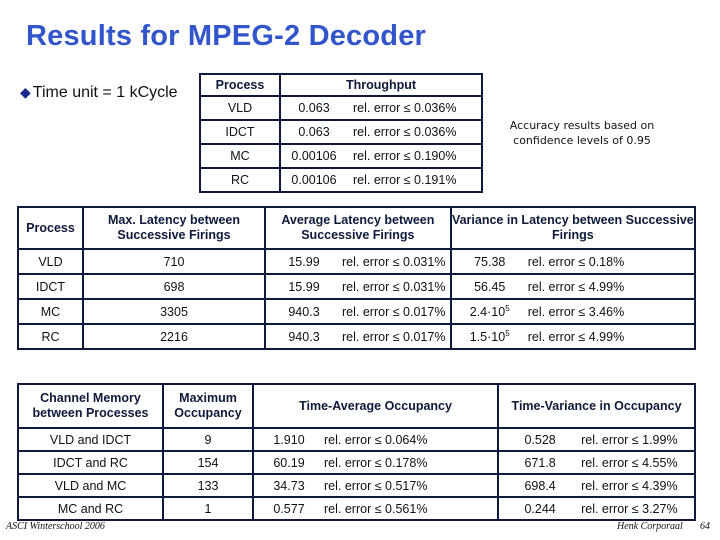 Image resolution: width=720 pixels, height=540 pixels. I want to click on var-latency-value: 2.4·105, so click(488, 311).